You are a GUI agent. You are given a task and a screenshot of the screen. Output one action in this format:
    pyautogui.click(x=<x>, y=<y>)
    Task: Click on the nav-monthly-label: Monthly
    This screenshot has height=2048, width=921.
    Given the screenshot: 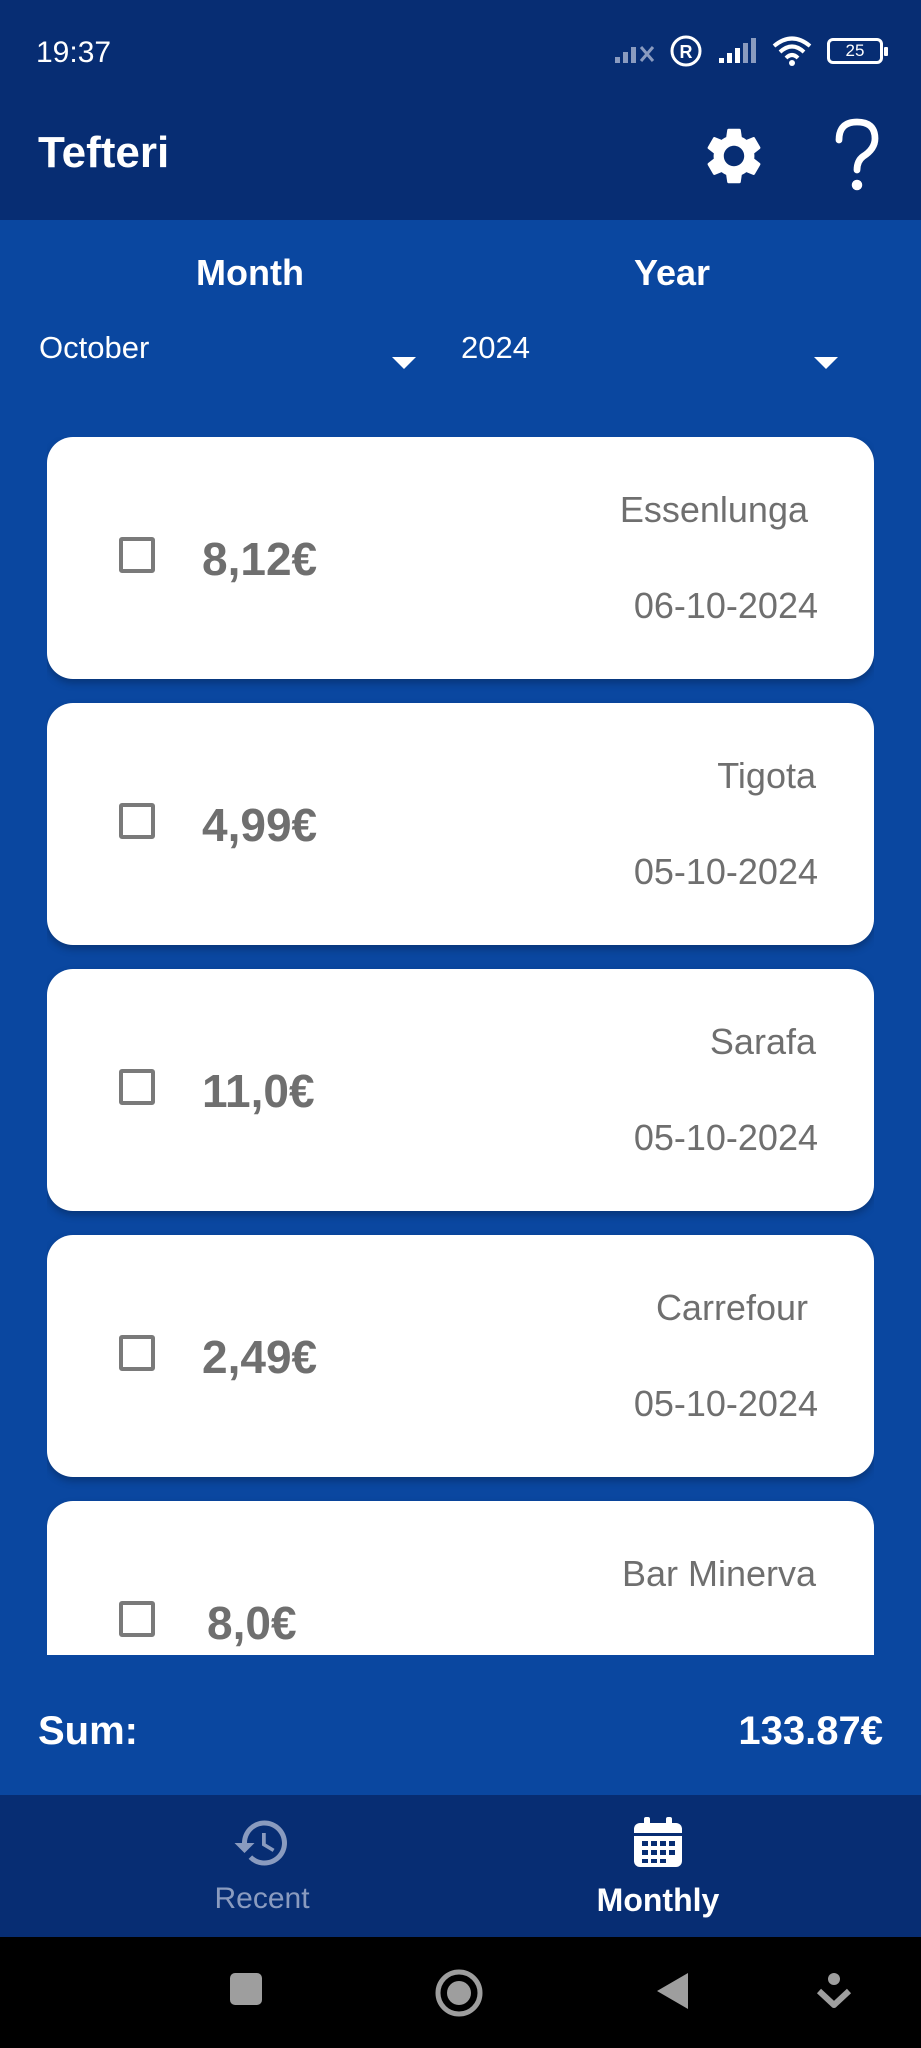 What is the action you would take?
    pyautogui.click(x=658, y=1900)
    